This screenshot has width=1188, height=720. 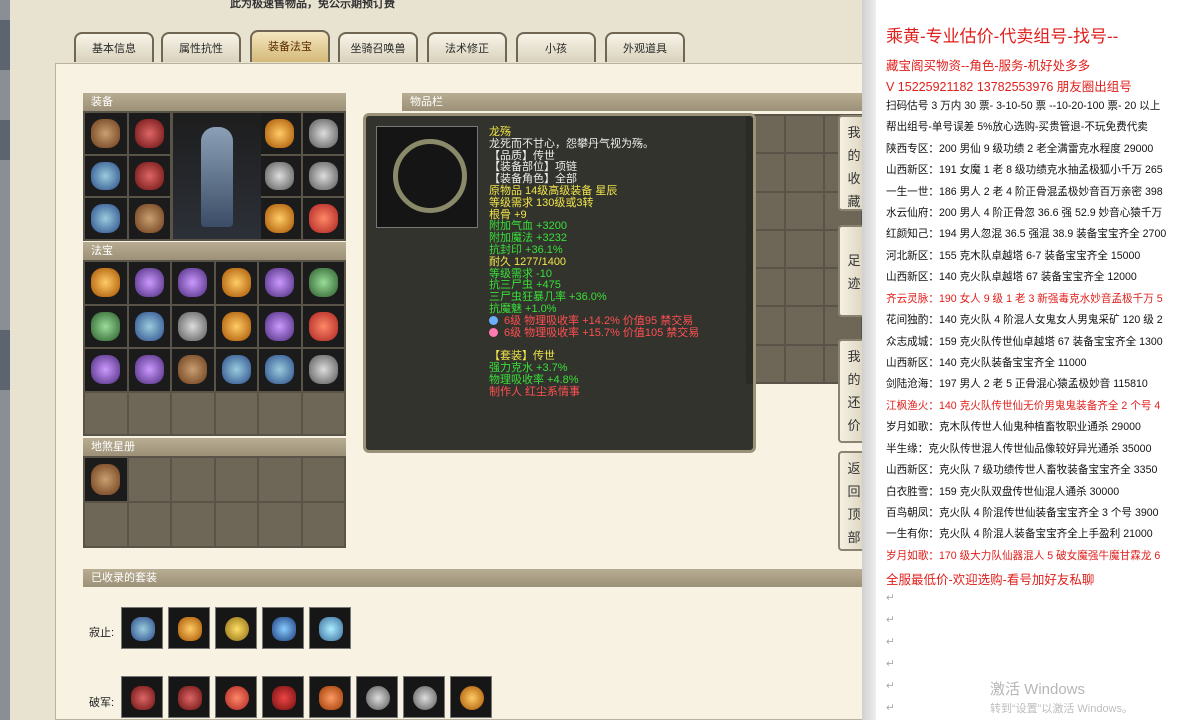 What do you see at coordinates (528, 367) in the screenshot?
I see `suit-attr-1: 强力克水 +3.7%` at bounding box center [528, 367].